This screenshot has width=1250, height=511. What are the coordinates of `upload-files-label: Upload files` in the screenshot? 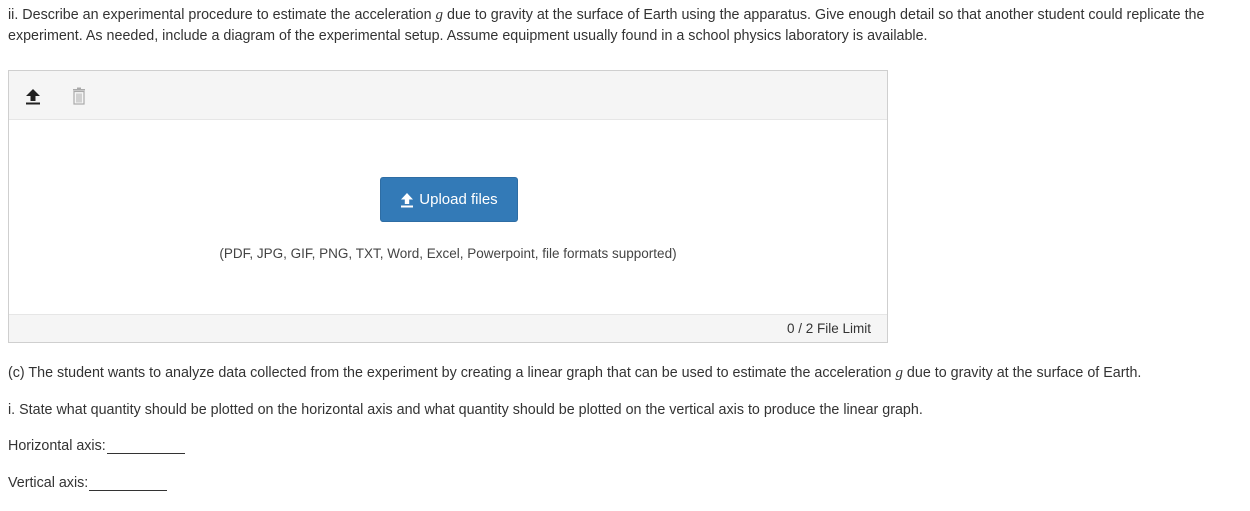 It's located at (458, 199).